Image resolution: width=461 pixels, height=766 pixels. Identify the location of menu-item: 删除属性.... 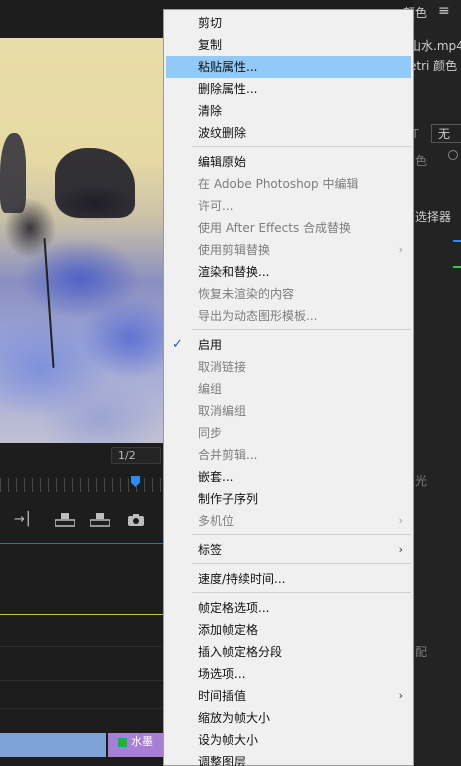
(288, 89).